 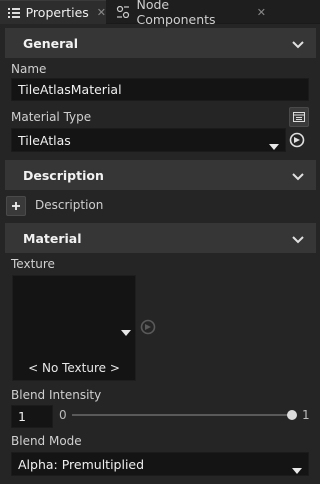 What do you see at coordinates (14, 12) in the screenshot?
I see `list-icon` at bounding box center [14, 12].